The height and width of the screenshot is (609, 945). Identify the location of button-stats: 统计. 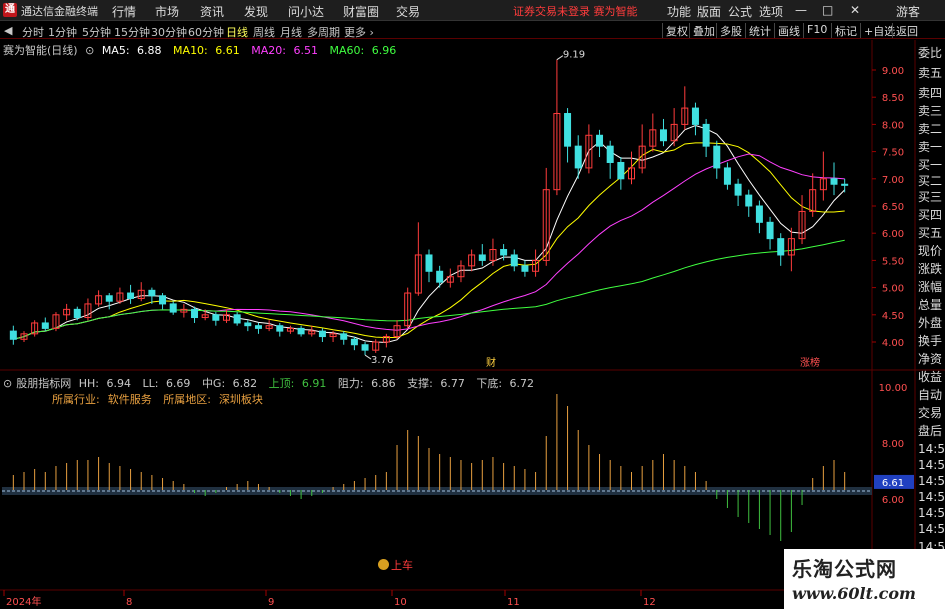
(759, 30).